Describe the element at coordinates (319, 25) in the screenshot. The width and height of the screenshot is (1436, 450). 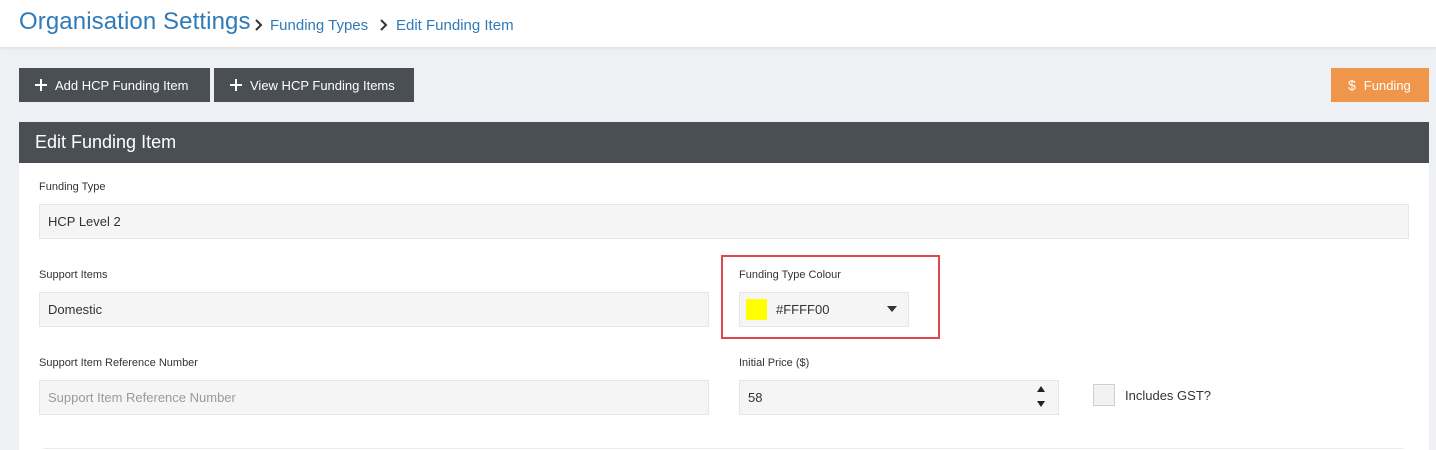
I see `breadcrumb-funding-types: Funding Types` at that location.